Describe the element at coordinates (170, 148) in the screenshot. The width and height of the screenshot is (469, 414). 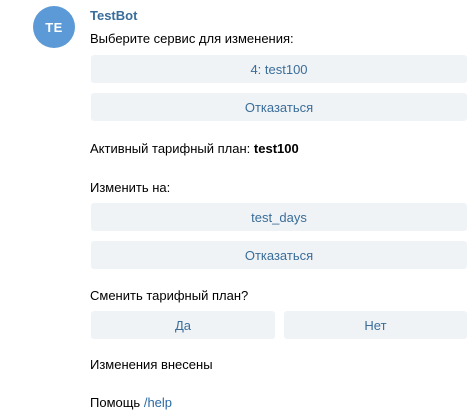
I see `active-plan-label: Активный тарифный план:` at that location.